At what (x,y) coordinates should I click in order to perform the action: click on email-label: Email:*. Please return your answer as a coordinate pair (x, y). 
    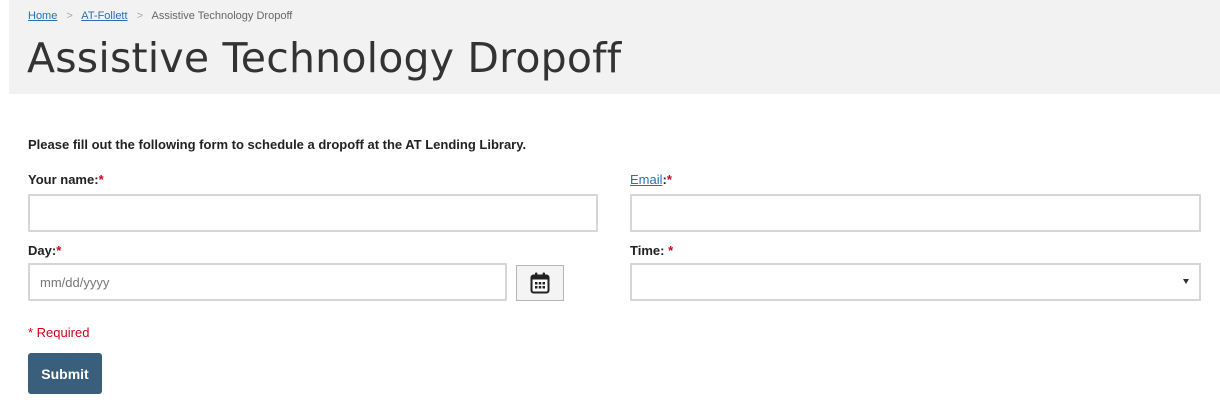
    Looking at the image, I should click on (651, 179).